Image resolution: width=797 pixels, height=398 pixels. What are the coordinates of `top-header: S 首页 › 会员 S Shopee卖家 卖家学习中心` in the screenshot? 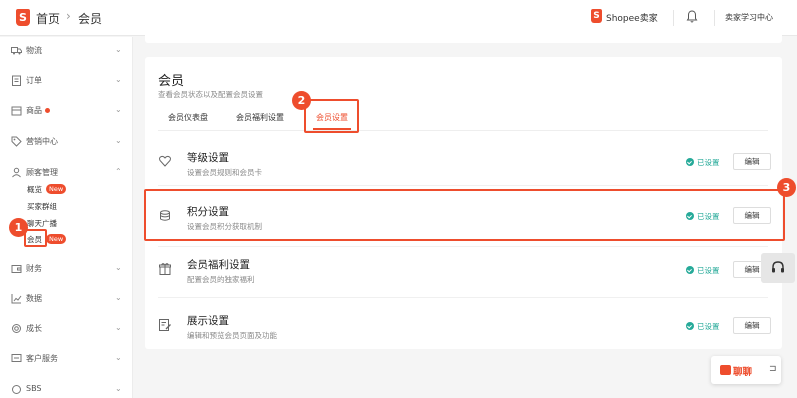 It's located at (398, 18).